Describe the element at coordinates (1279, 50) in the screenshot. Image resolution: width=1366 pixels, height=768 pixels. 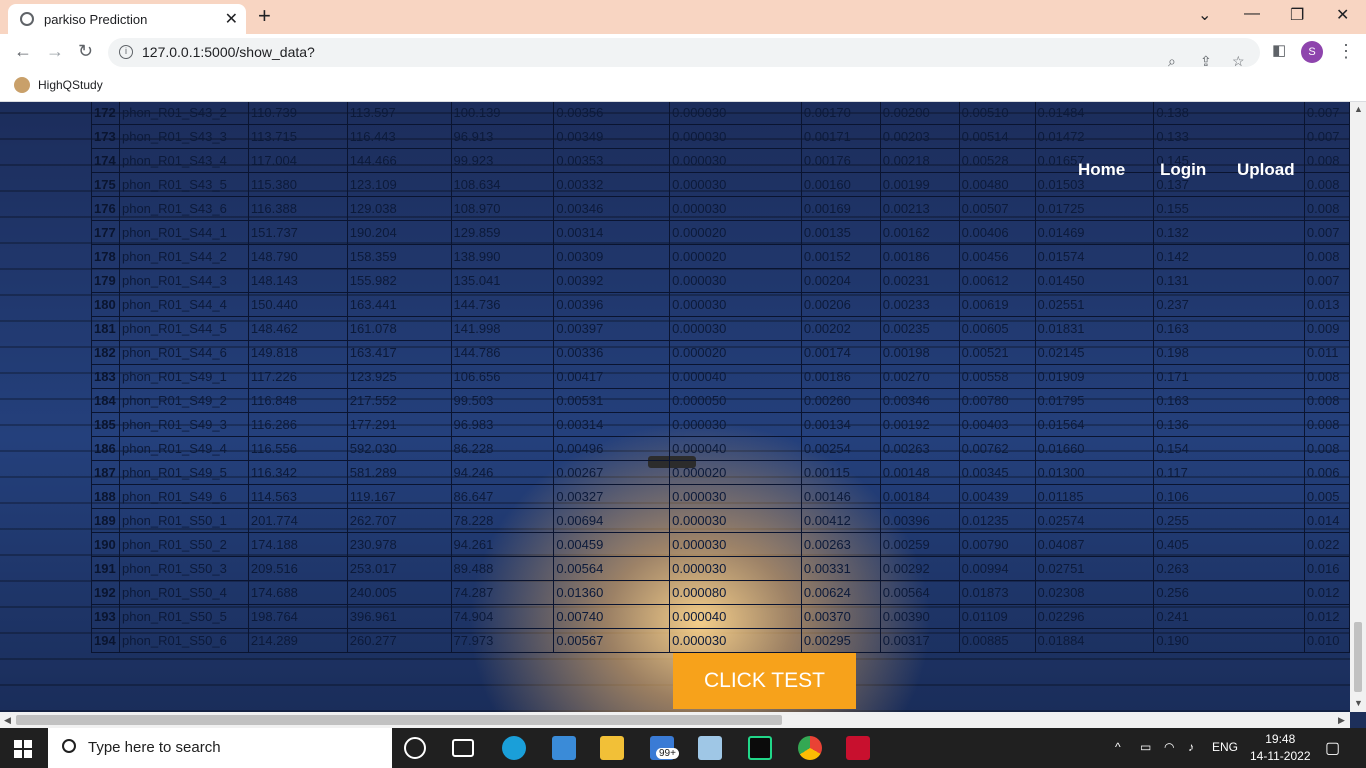
I see `side-panel-icon: ◧` at that location.